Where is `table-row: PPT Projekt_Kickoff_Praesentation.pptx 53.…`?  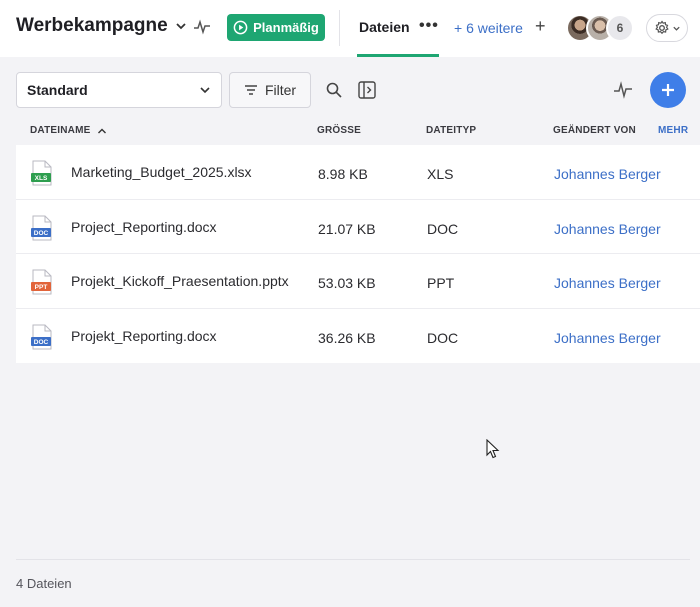
table-row: PPT Projekt_Kickoff_Praesentation.pptx 53.… is located at coordinates (358, 281).